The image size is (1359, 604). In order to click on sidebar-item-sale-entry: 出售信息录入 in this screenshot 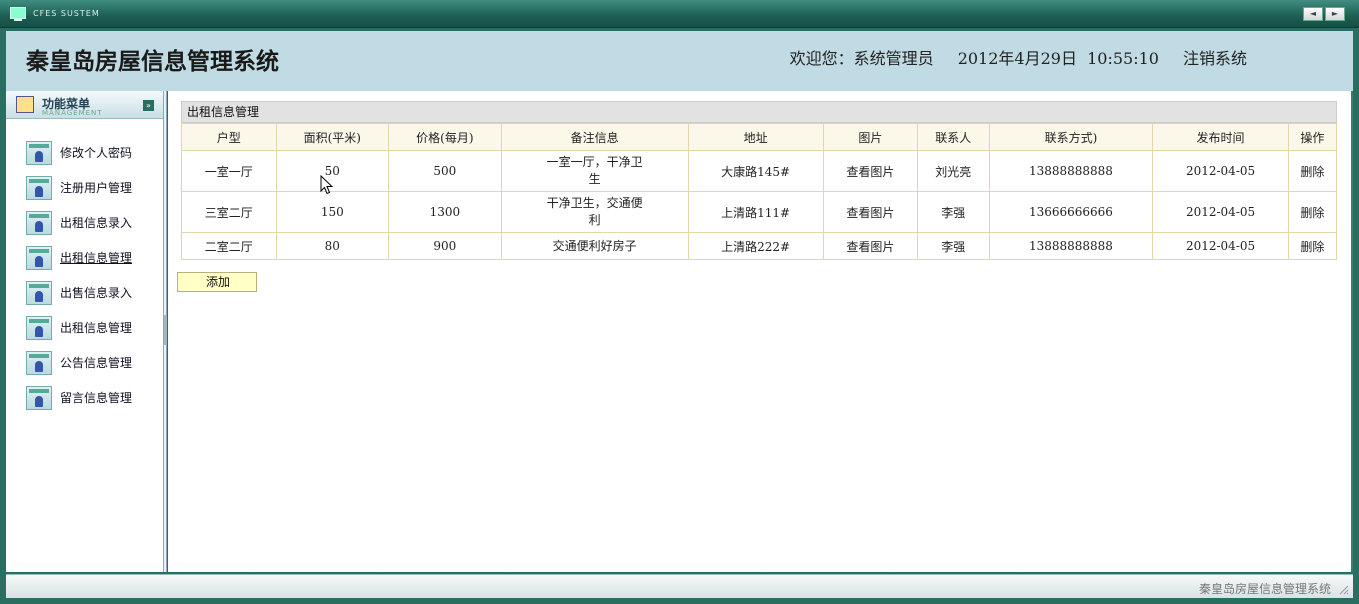, I will do `click(84, 292)`.